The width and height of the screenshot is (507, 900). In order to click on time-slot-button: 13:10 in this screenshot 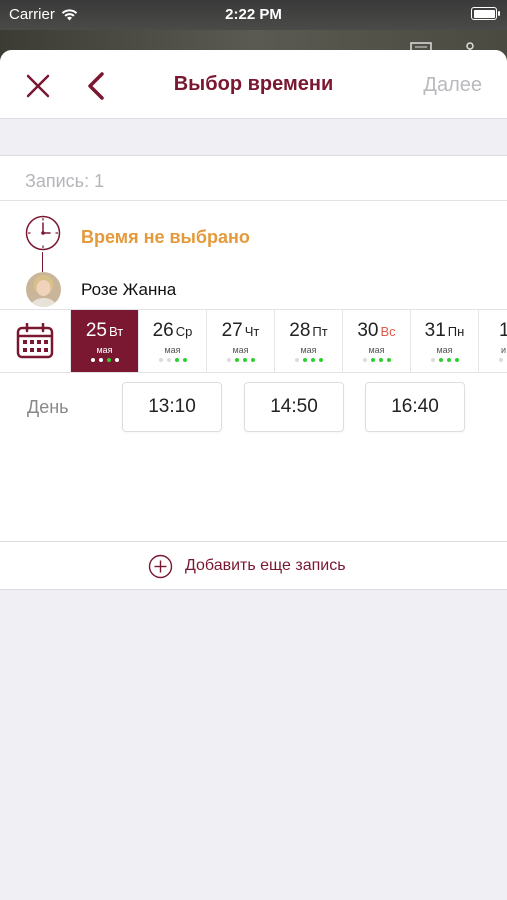, I will do `click(172, 407)`.